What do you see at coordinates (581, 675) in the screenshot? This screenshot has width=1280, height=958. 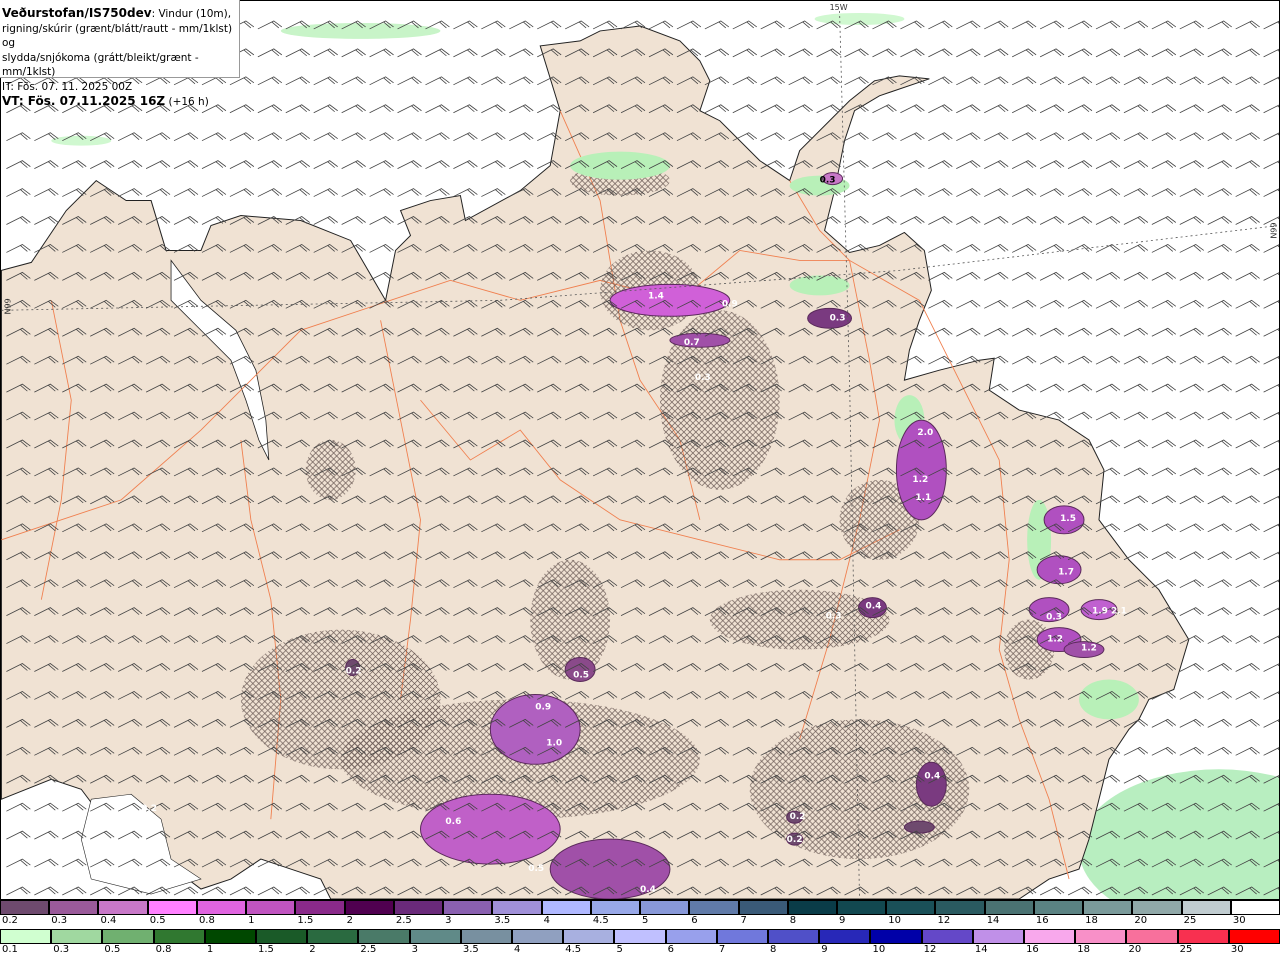 I see `precip-value-label: 0.5` at bounding box center [581, 675].